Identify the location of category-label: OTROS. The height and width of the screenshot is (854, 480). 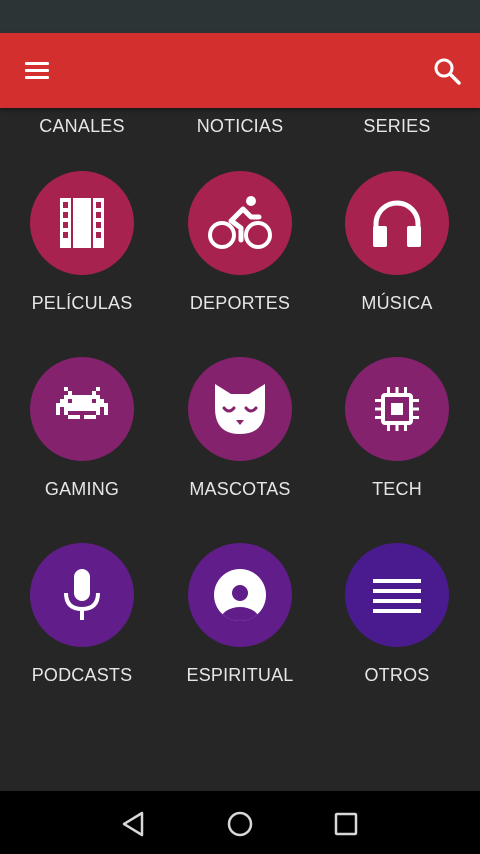
(397, 675).